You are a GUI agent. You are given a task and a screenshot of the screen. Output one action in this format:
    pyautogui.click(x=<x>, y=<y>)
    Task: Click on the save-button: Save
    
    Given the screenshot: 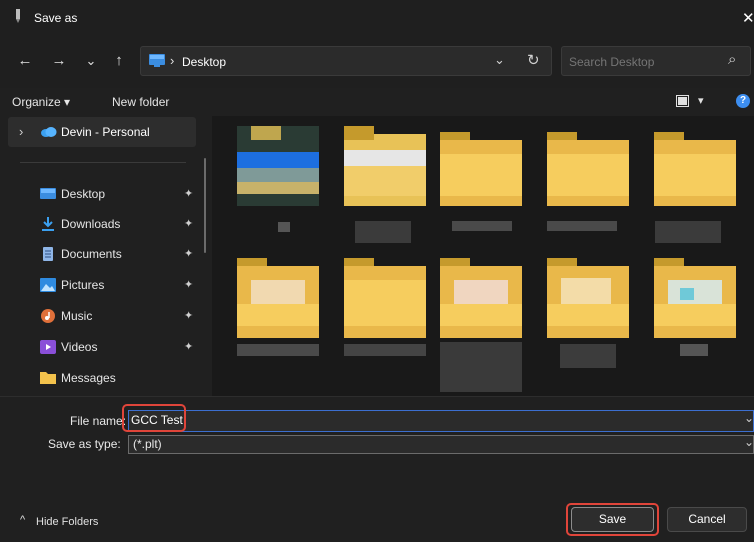 What is the action you would take?
    pyautogui.click(x=612, y=519)
    